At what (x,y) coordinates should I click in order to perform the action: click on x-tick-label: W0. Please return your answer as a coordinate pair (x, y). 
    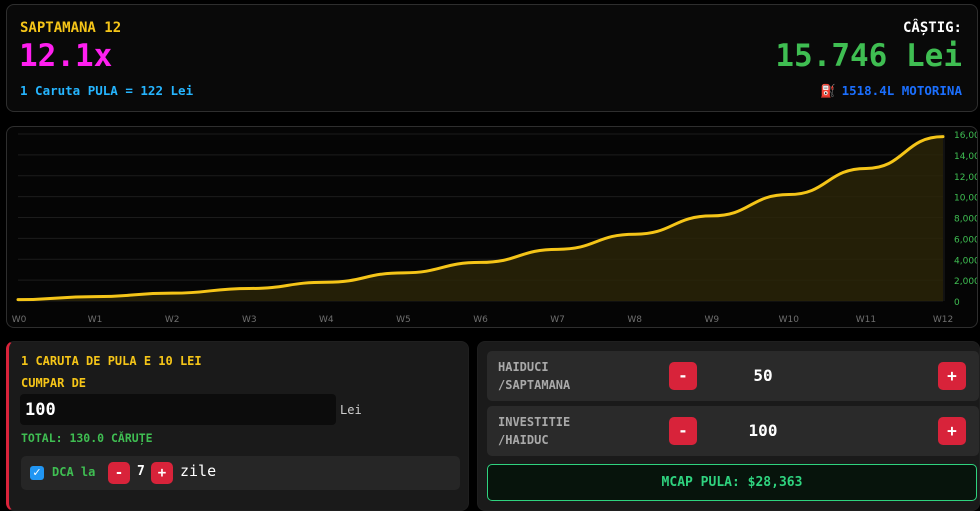
    Looking at the image, I should click on (19, 320).